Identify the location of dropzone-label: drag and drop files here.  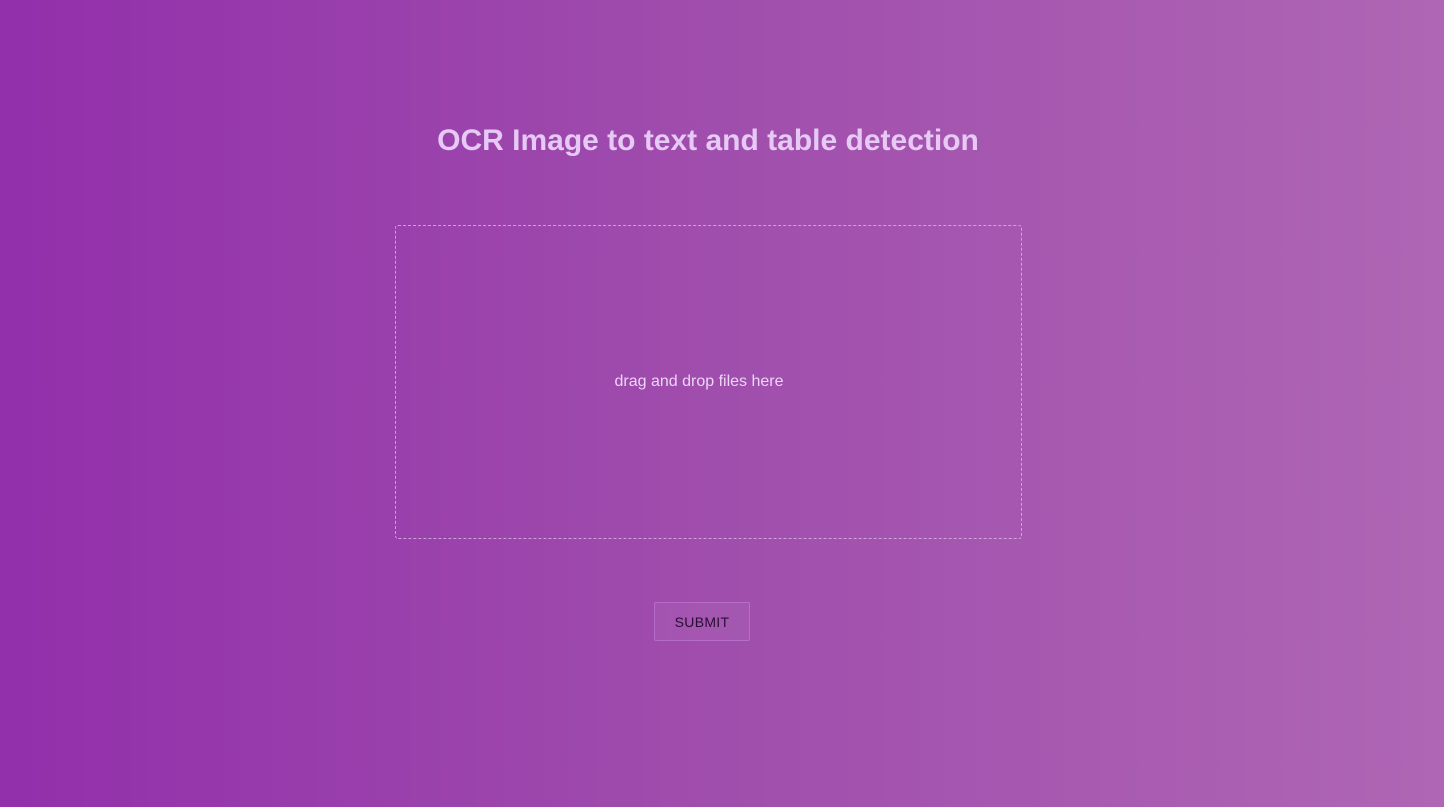
(699, 381).